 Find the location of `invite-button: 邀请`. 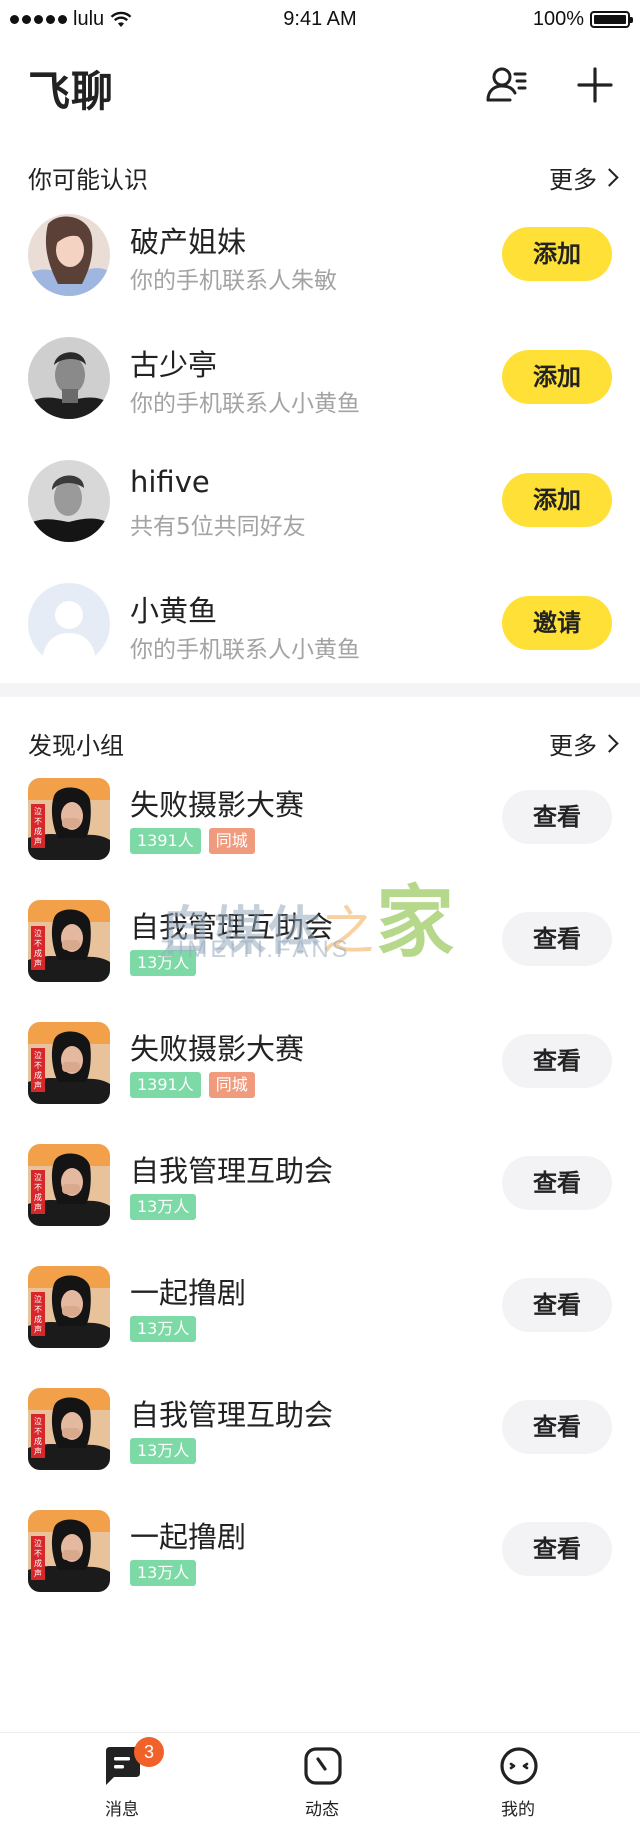

invite-button: 邀请 is located at coordinates (557, 623).